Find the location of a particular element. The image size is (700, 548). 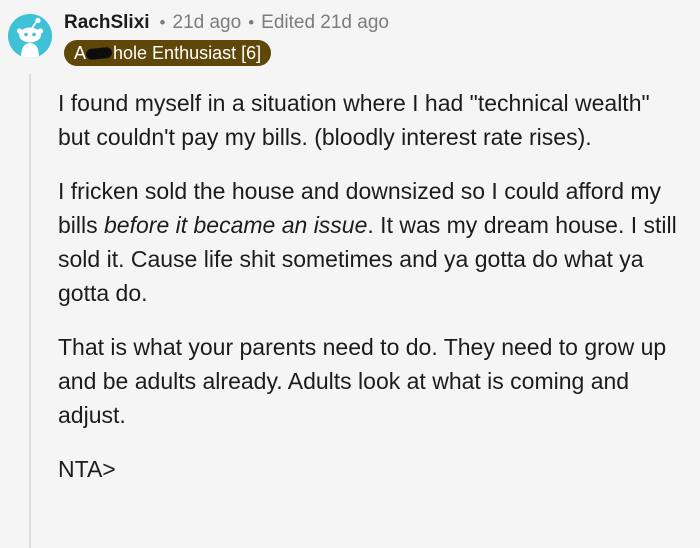

flair-suffix: hole Enthusiast [6] is located at coordinates (187, 53).